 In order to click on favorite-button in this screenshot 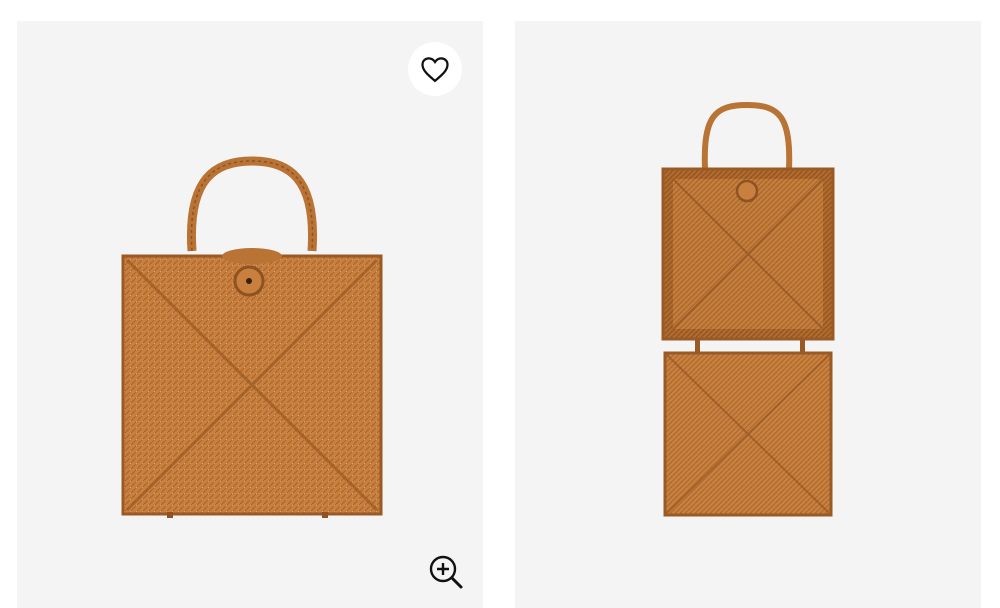, I will do `click(435, 69)`.